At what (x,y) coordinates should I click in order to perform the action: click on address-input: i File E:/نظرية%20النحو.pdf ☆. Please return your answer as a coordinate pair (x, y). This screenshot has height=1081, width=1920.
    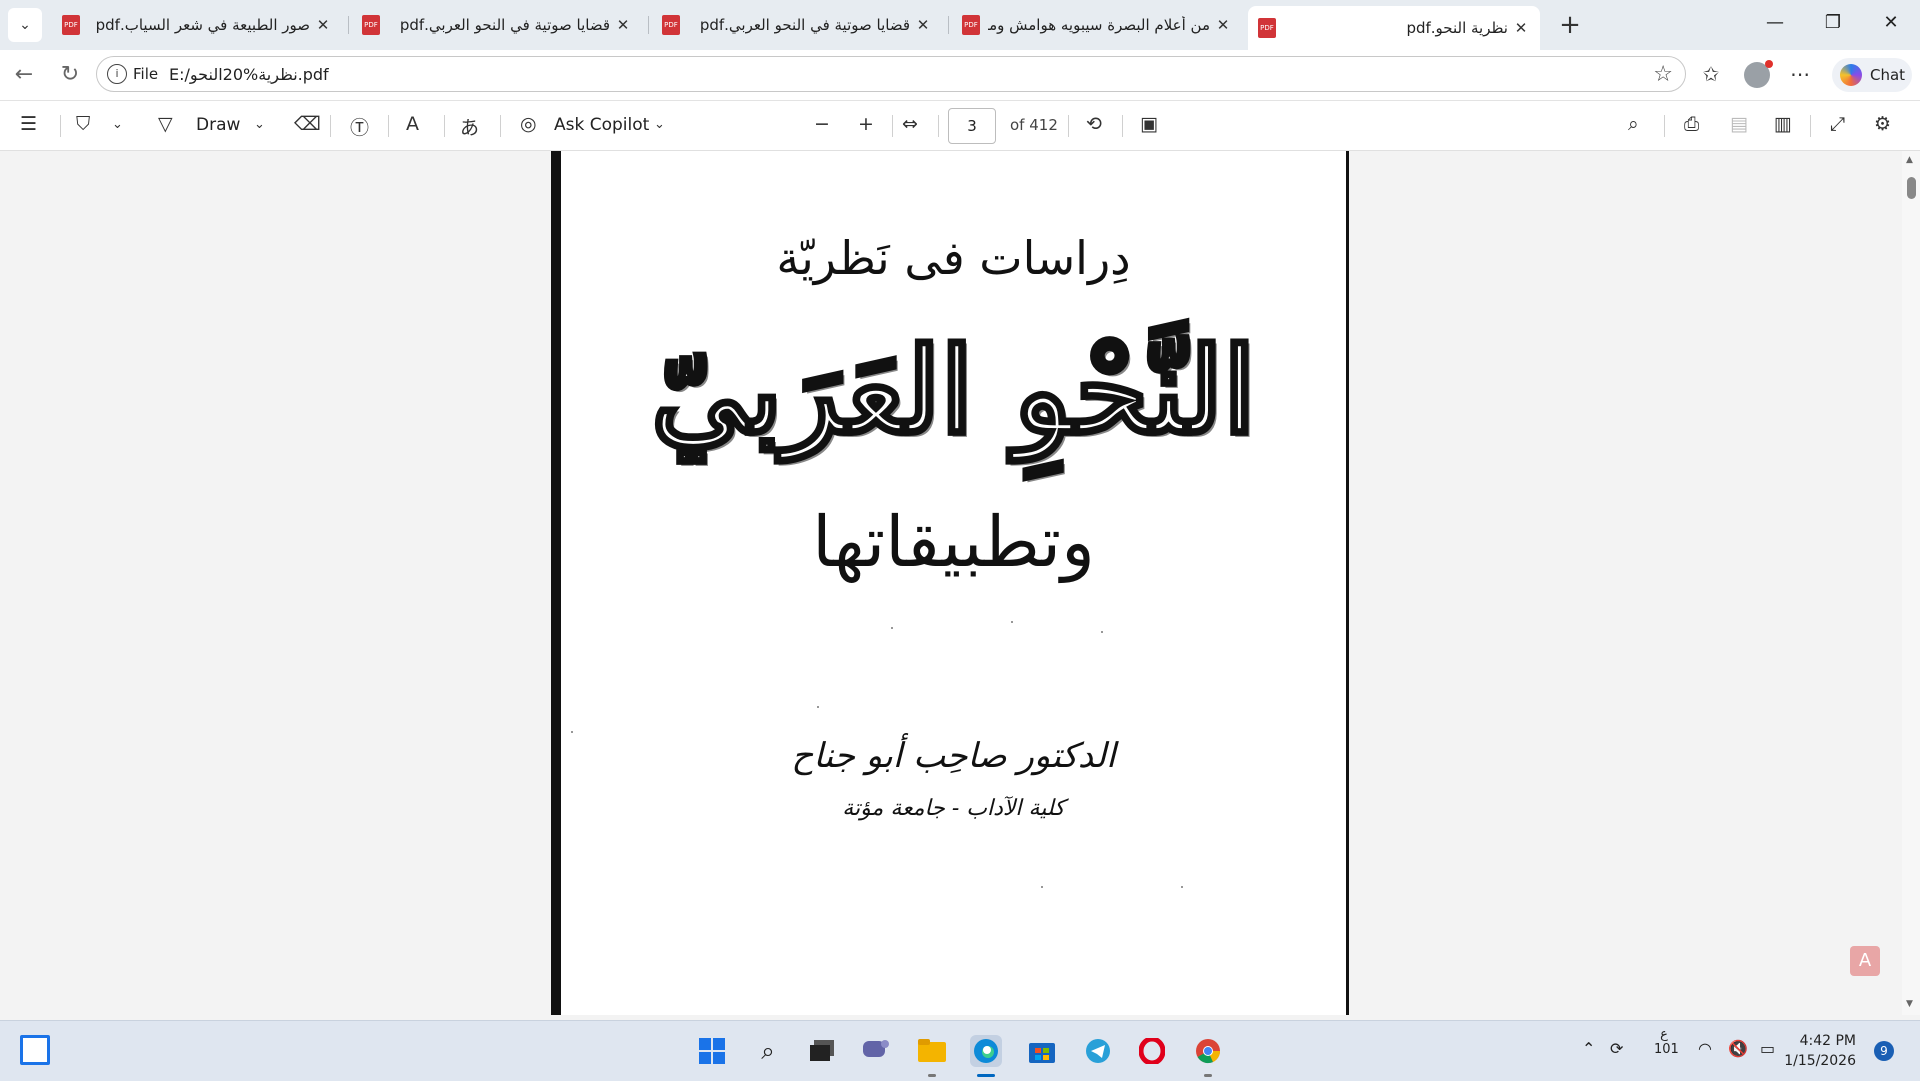
    Looking at the image, I should click on (891, 74).